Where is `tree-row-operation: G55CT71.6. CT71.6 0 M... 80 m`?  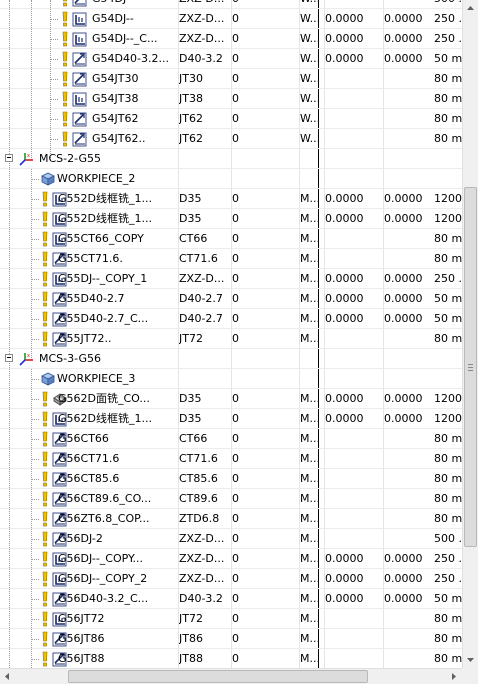 tree-row-operation: G55CT71.6. CT71.6 0 M... 80 m is located at coordinates (231, 259).